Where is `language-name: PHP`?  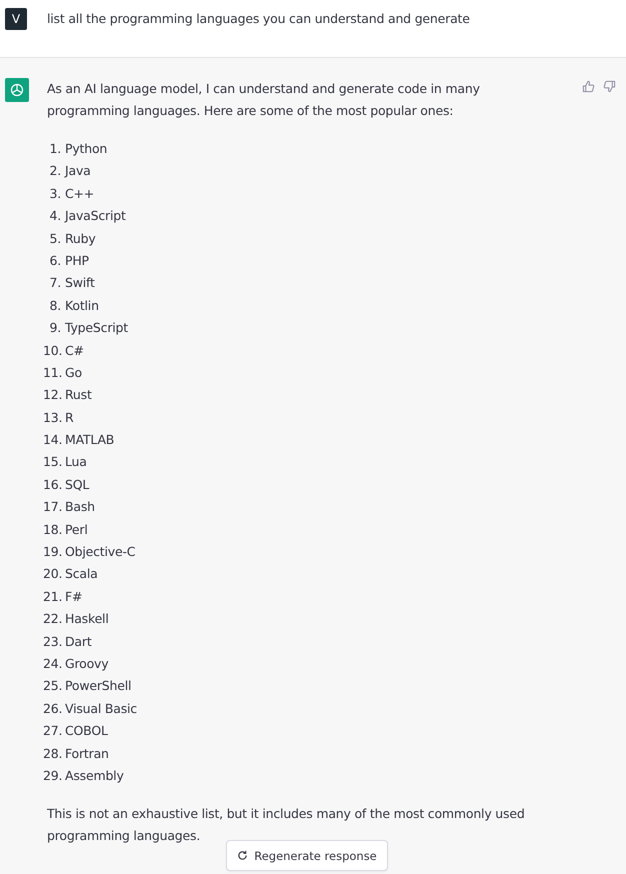 language-name: PHP is located at coordinates (77, 261).